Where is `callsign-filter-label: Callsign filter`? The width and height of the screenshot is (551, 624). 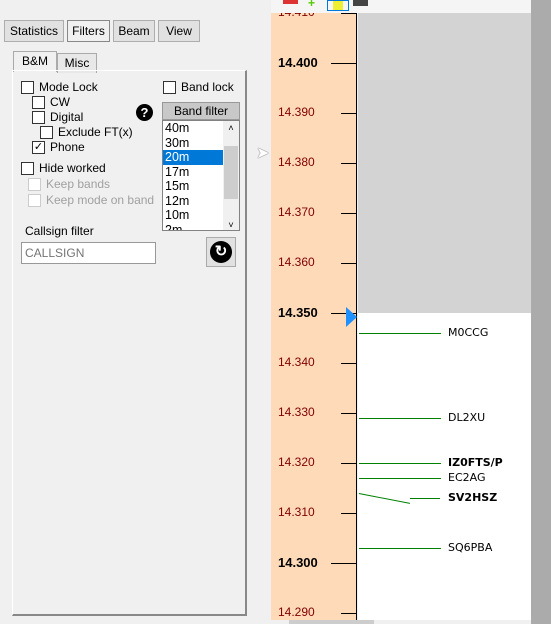 callsign-filter-label: Callsign filter is located at coordinates (59, 231).